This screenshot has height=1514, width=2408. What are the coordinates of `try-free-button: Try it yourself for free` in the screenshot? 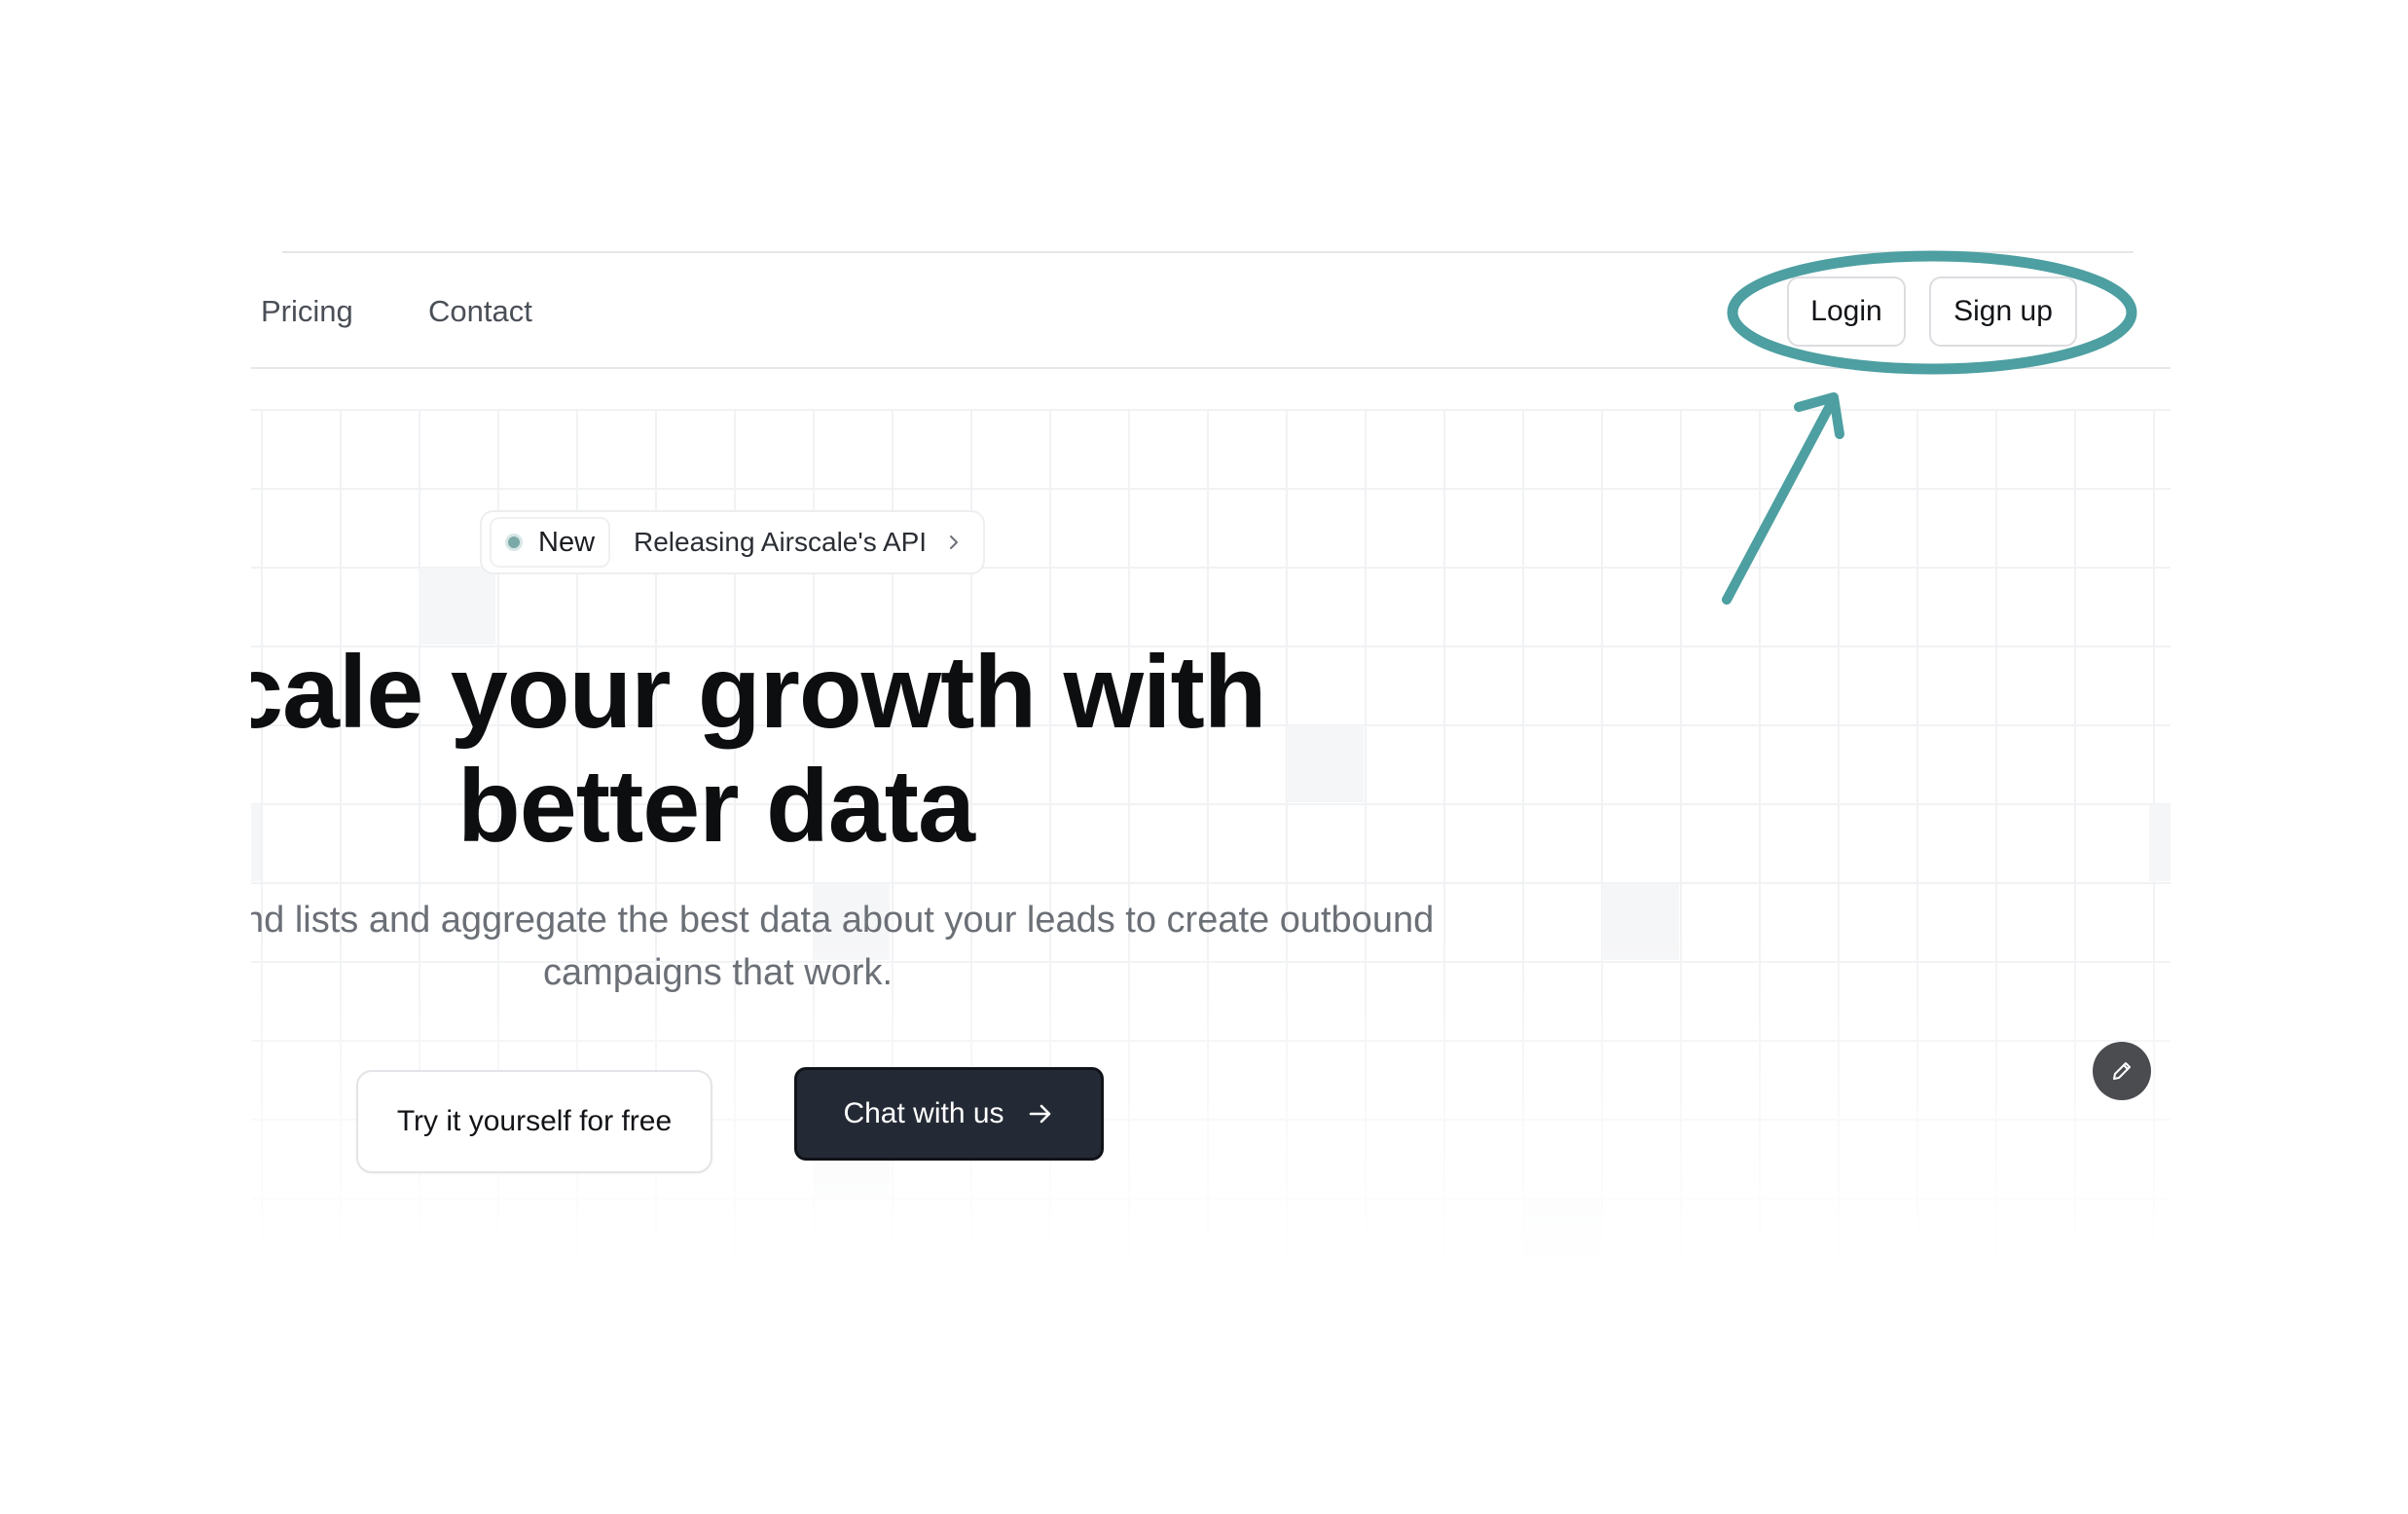 It's located at (534, 1121).